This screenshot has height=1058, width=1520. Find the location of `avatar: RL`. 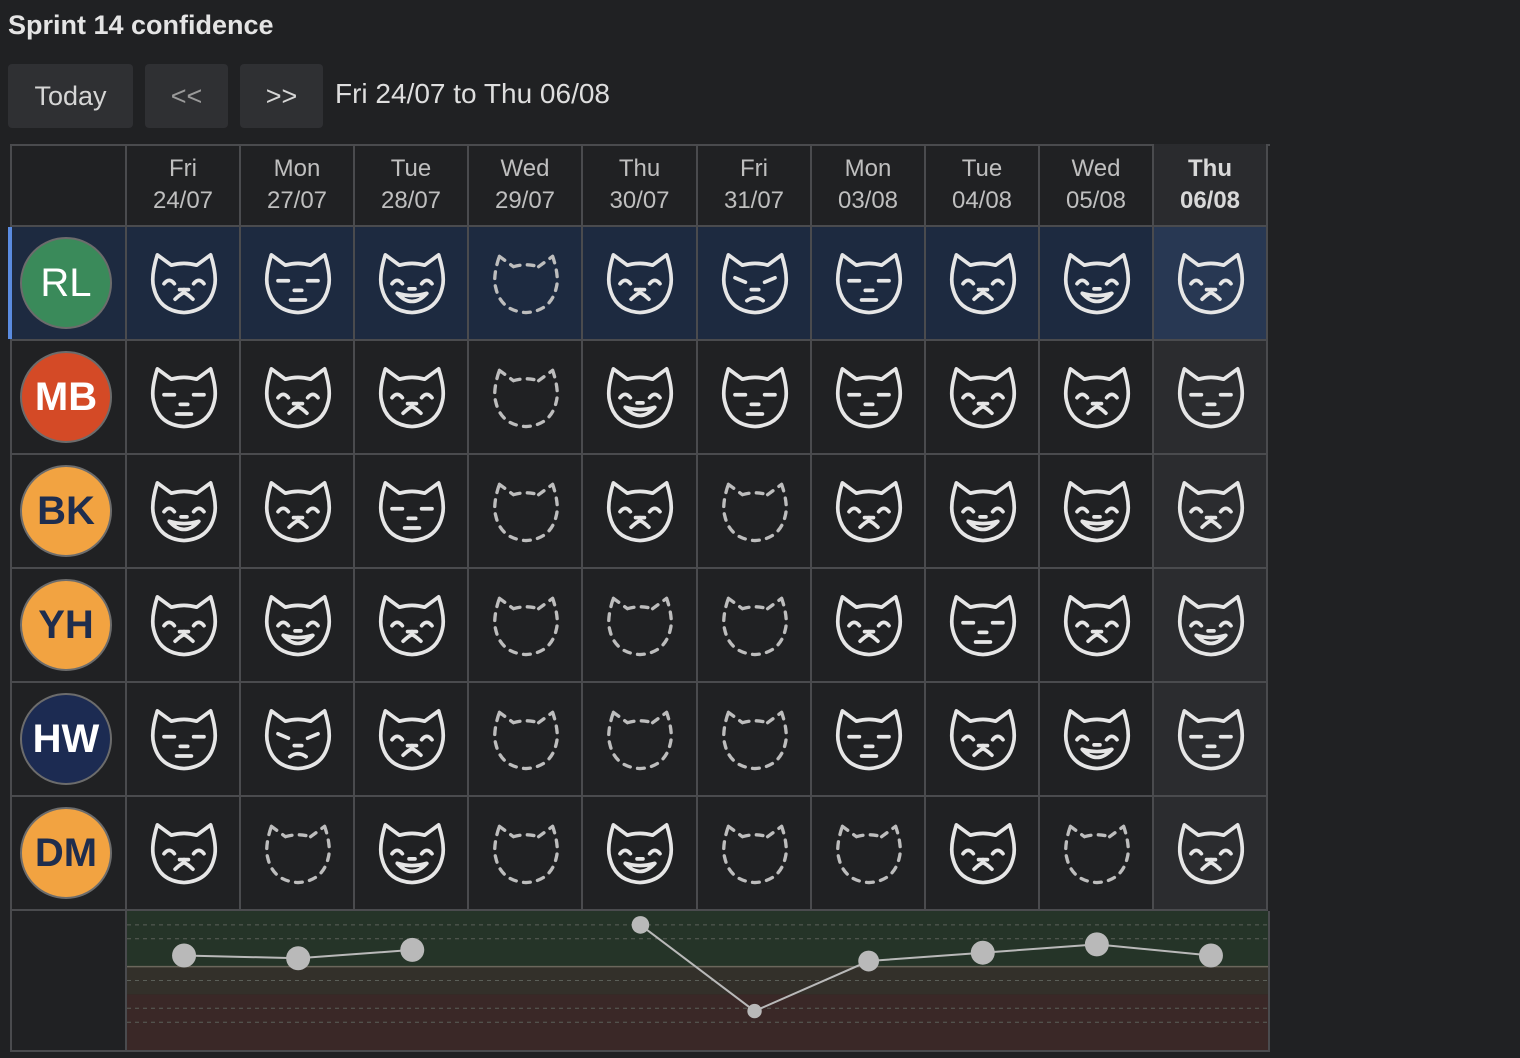

avatar: RL is located at coordinates (66, 283).